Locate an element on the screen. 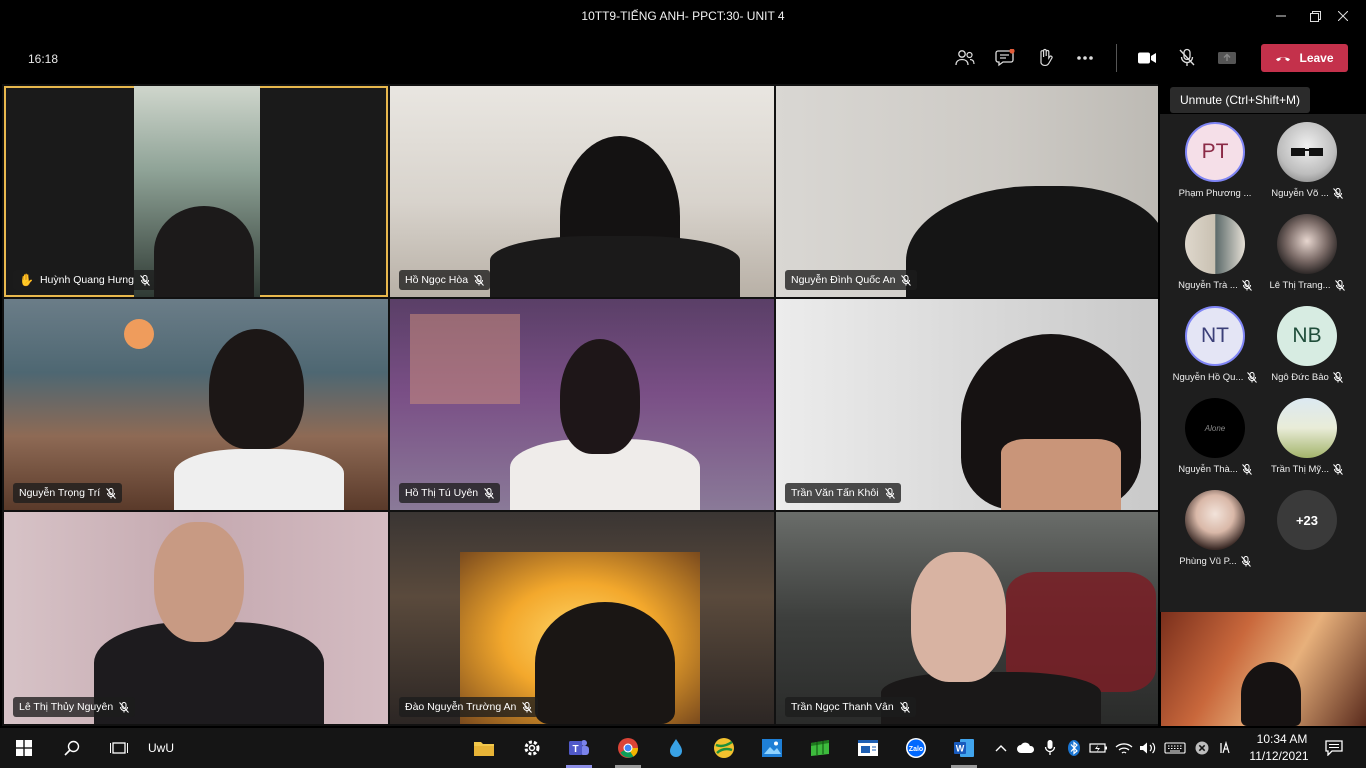  volume-button is located at coordinates (1148, 748).